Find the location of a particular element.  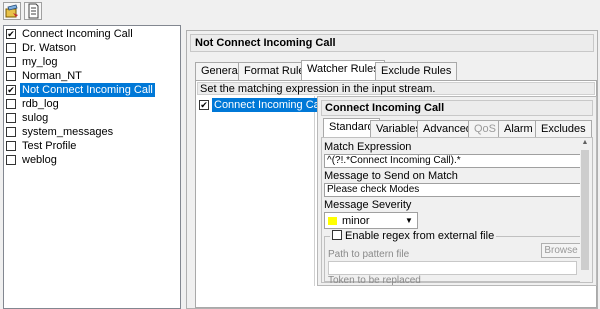

profile-label: Not Connect Incoming Call is located at coordinates (87, 90).